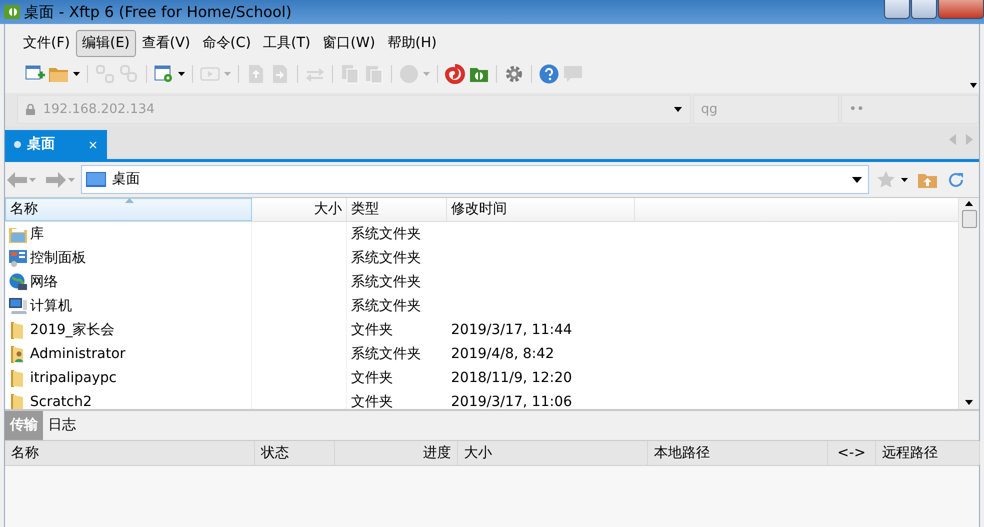 The width and height of the screenshot is (984, 527). I want to click on back-arrow-icon, so click(17, 180).